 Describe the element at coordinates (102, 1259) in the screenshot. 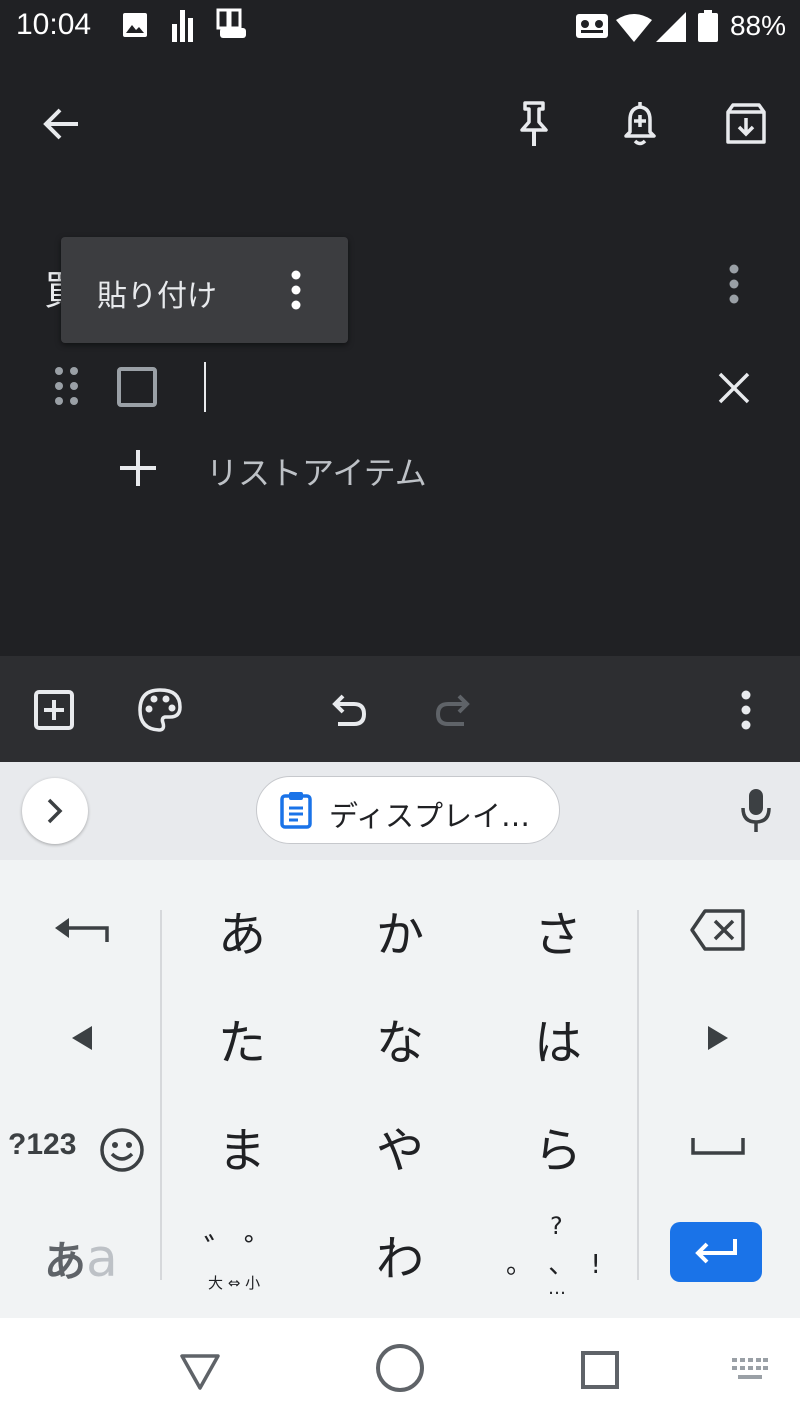

I see `mode-latin: a` at that location.